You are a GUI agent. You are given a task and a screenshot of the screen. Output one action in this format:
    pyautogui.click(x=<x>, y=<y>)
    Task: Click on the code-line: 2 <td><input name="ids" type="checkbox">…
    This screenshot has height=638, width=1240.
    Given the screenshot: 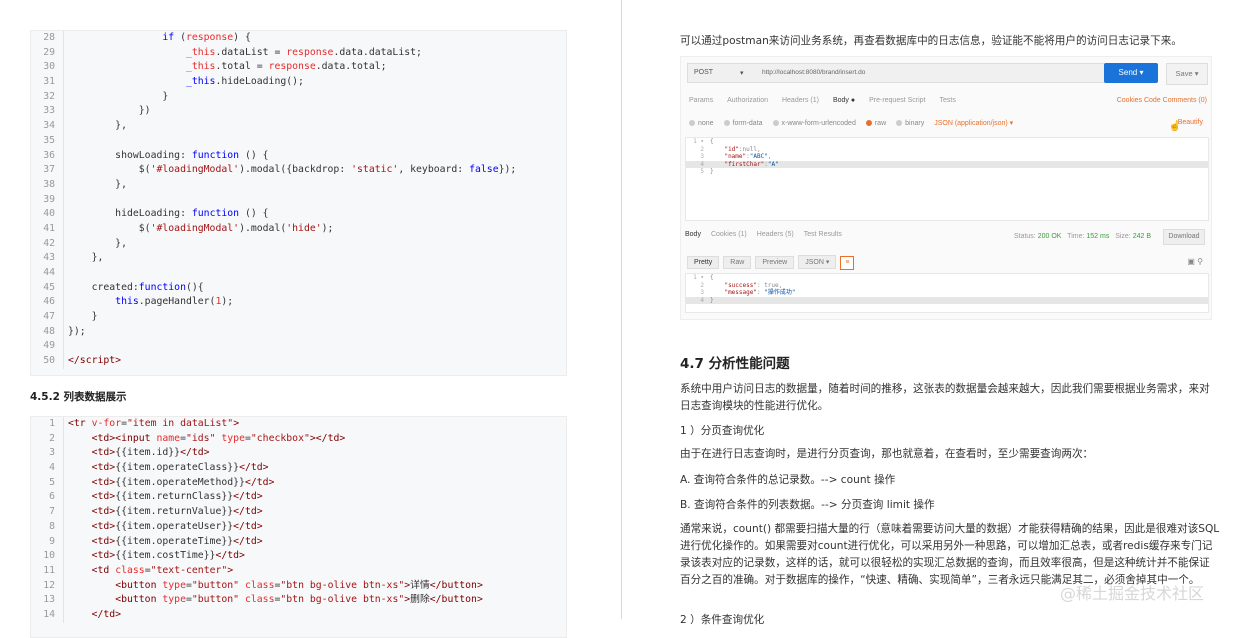 What is the action you would take?
    pyautogui.click(x=298, y=439)
    